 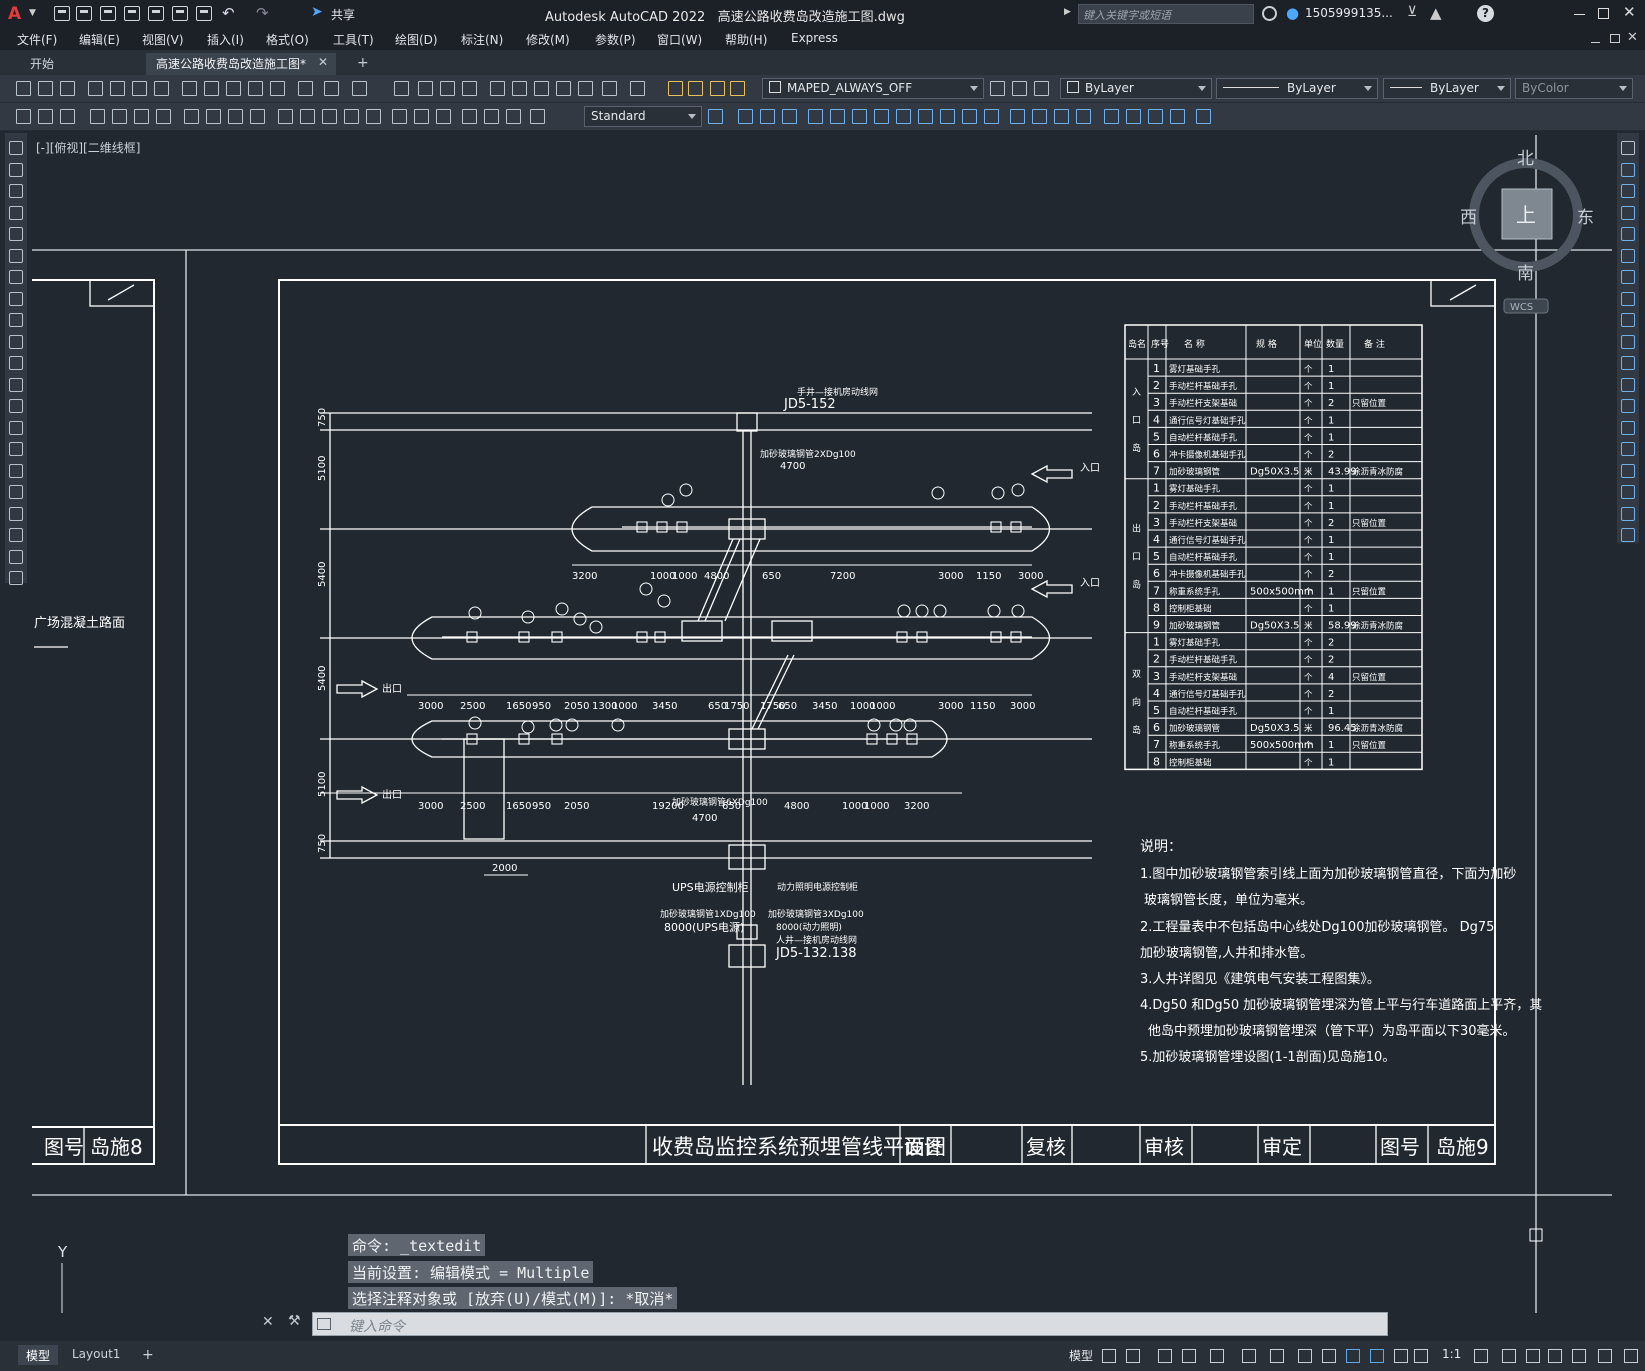 What do you see at coordinates (1136, 88) in the screenshot?
I see `color-dropdown: ByLayer` at bounding box center [1136, 88].